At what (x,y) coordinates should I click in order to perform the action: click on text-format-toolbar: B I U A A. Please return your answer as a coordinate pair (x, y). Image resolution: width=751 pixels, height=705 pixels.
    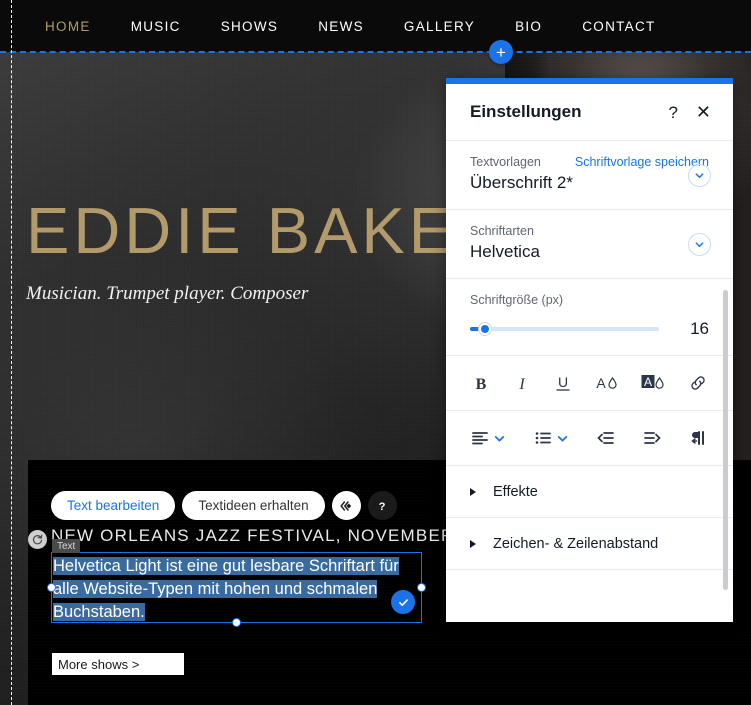
    Looking at the image, I should click on (589, 383).